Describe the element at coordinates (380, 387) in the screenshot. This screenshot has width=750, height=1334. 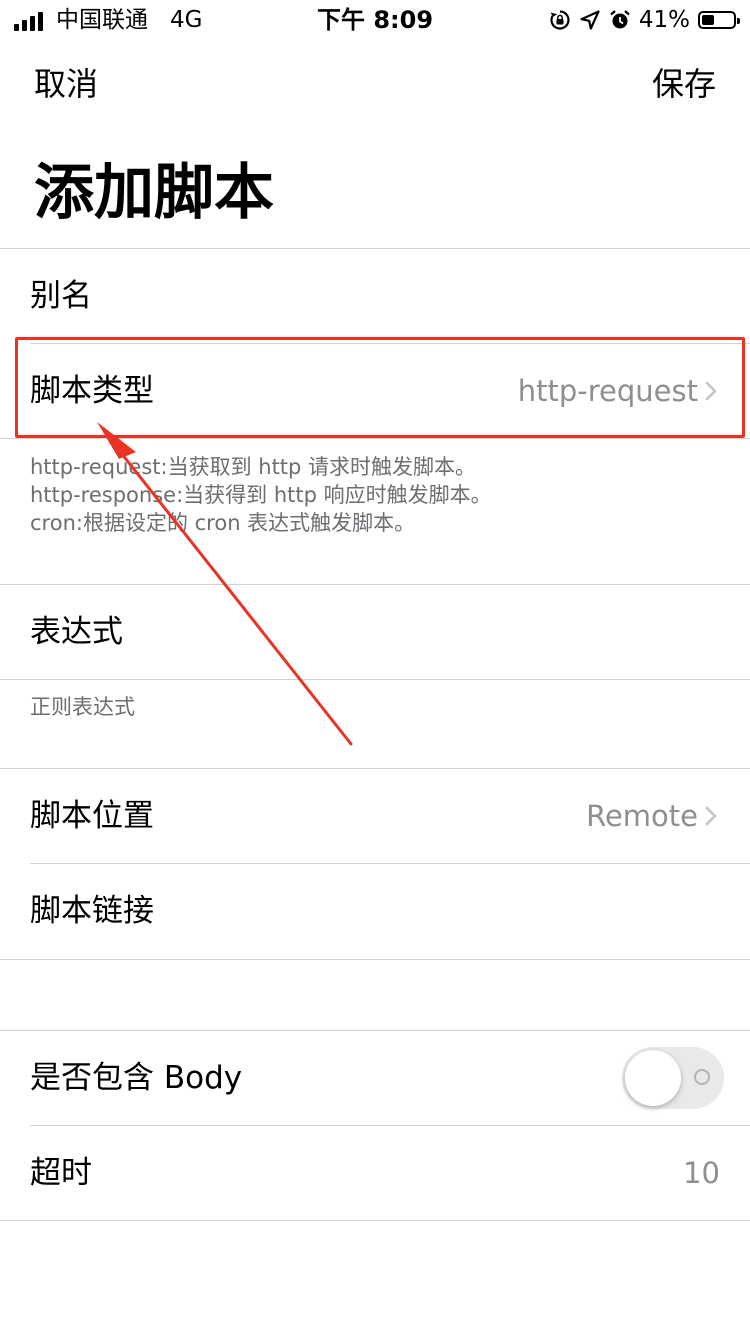
I see `annotation-highlight-box` at that location.